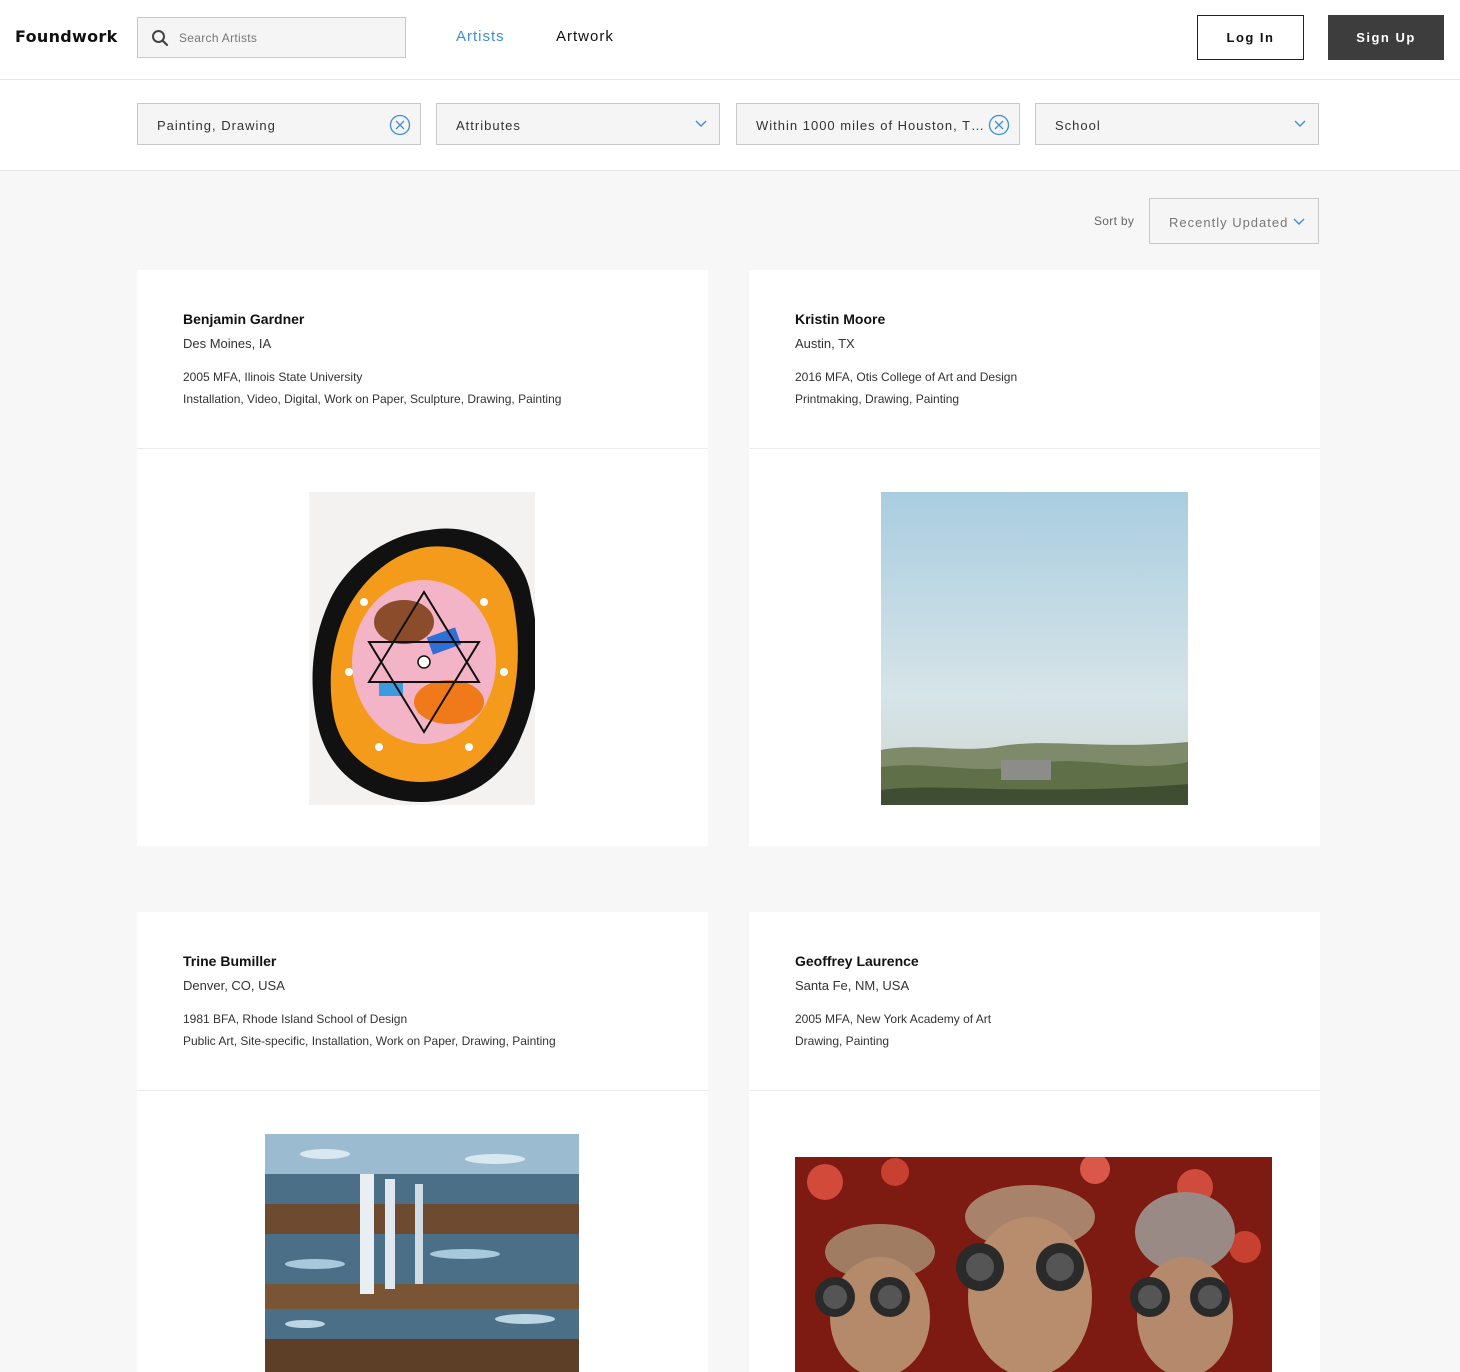 The width and height of the screenshot is (1460, 1372). Describe the element at coordinates (578, 124) in the screenshot. I see `filter-attributes: Attributes` at that location.